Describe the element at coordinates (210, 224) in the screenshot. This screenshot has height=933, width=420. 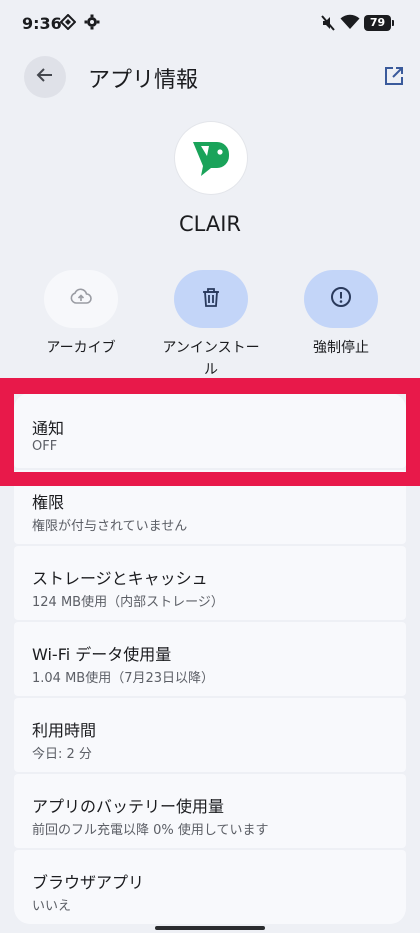
I see `app-name: CLAIR` at that location.